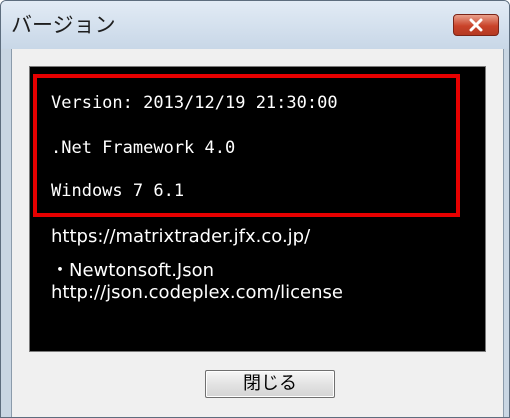 The height and width of the screenshot is (418, 510). I want to click on library-name-text: ・Newtonsoft.Json, so click(133, 270).